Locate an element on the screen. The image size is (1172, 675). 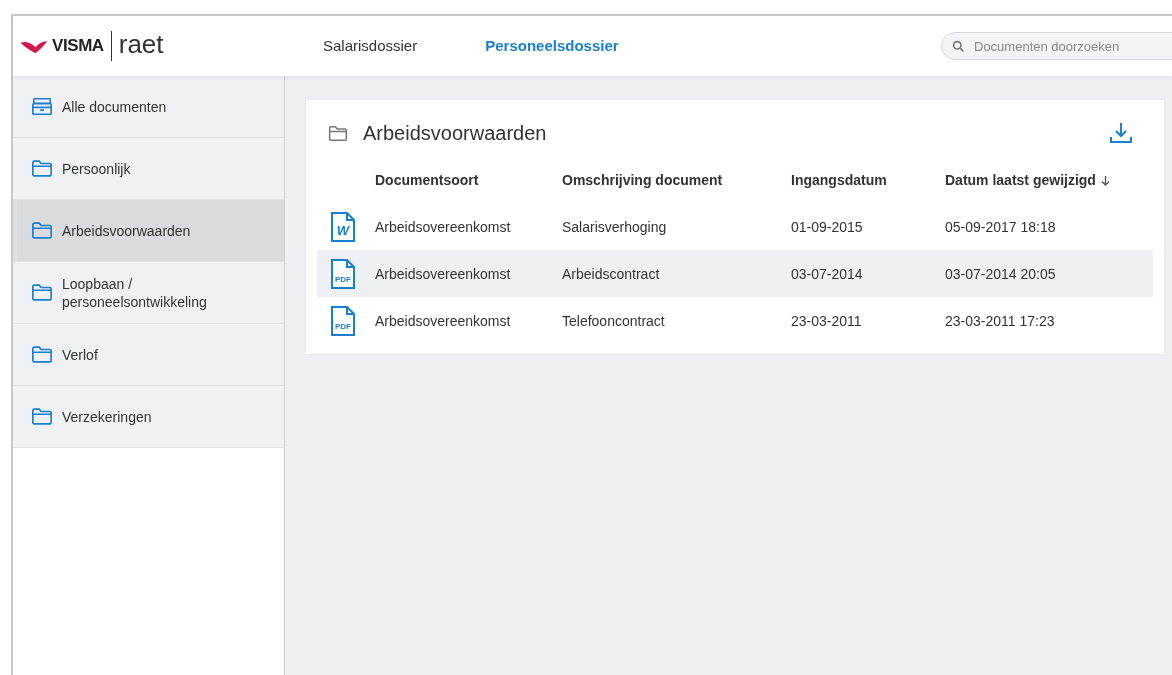
table-cell: Telefooncontract is located at coordinates (613, 320).